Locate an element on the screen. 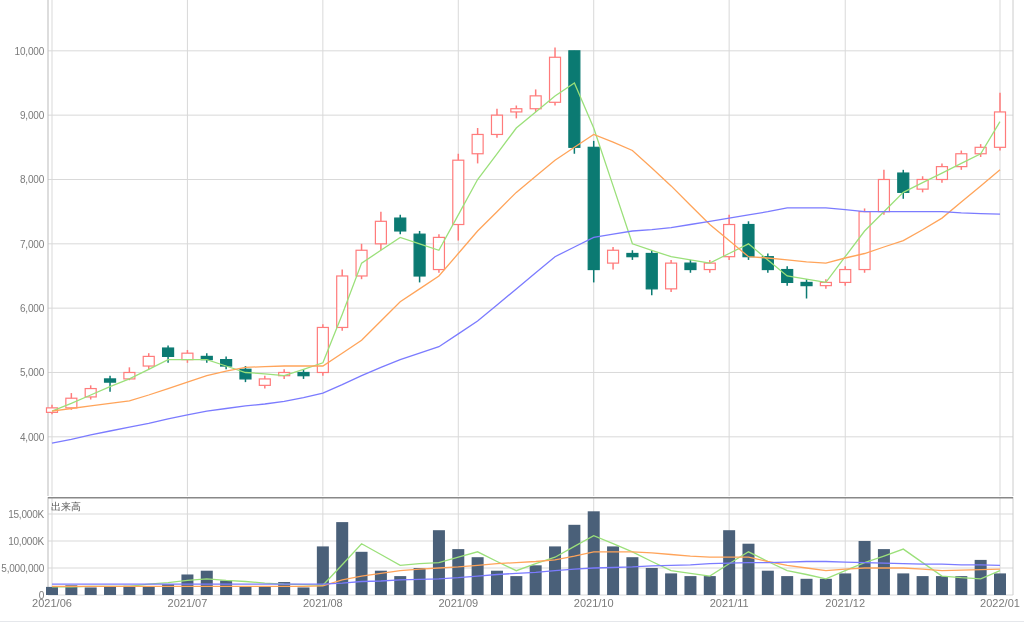 The image size is (1024, 622). axis-label: 7,000 is located at coordinates (31, 244).